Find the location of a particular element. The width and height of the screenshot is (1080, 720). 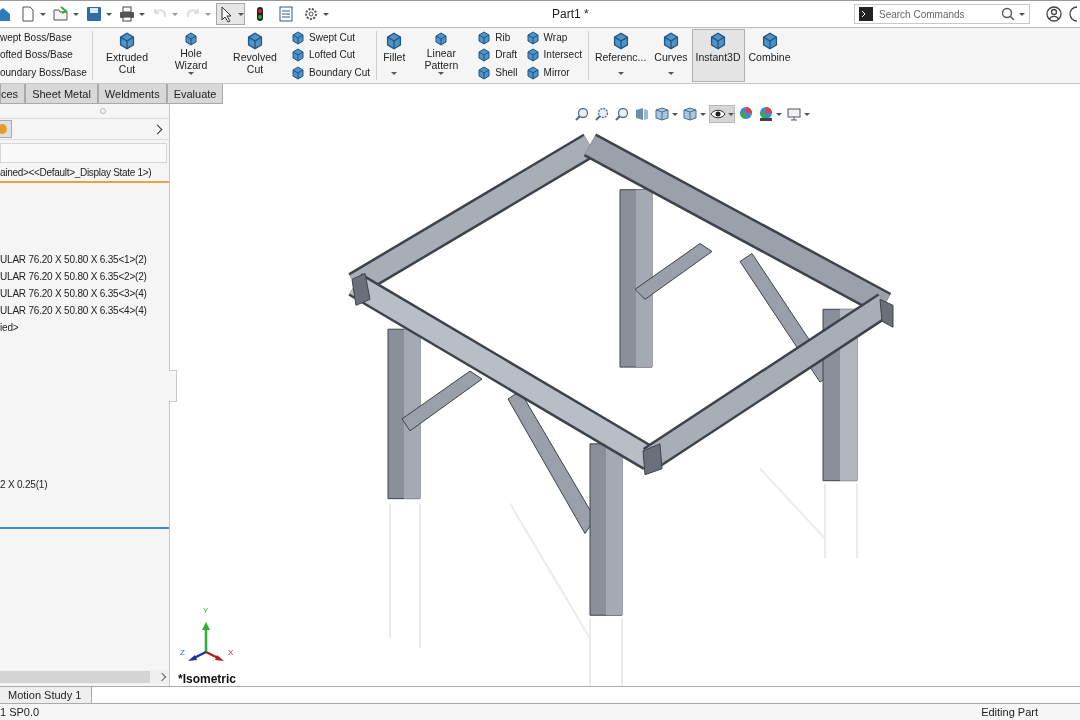

ribbon-command: Instant3D is located at coordinates (718, 55).